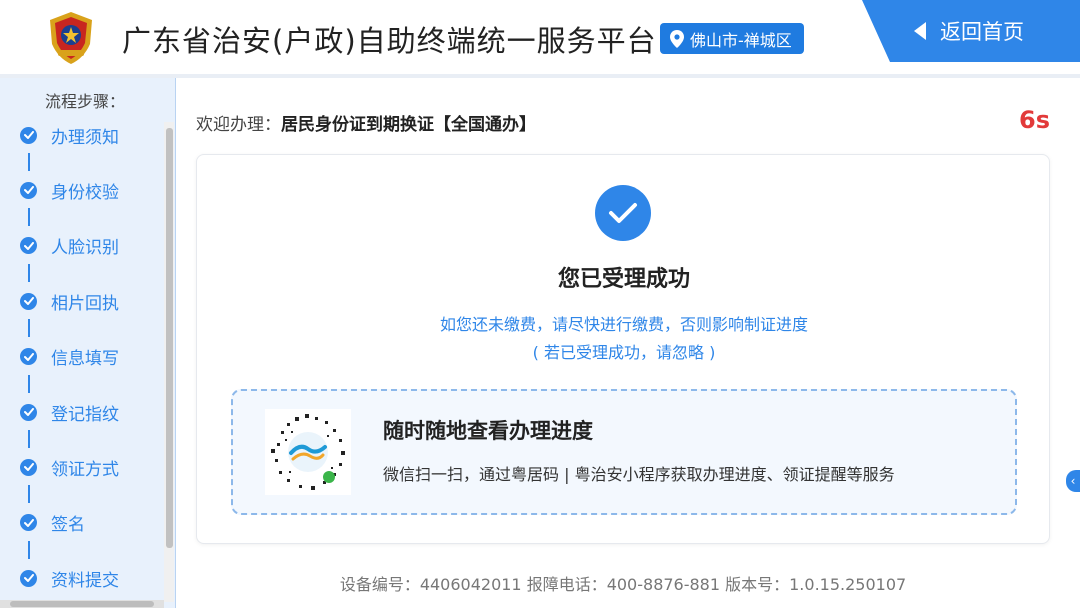 This screenshot has width=1080, height=608. Describe the element at coordinates (741, 40) in the screenshot. I see `location-label: 佛山市-禅城区` at that location.